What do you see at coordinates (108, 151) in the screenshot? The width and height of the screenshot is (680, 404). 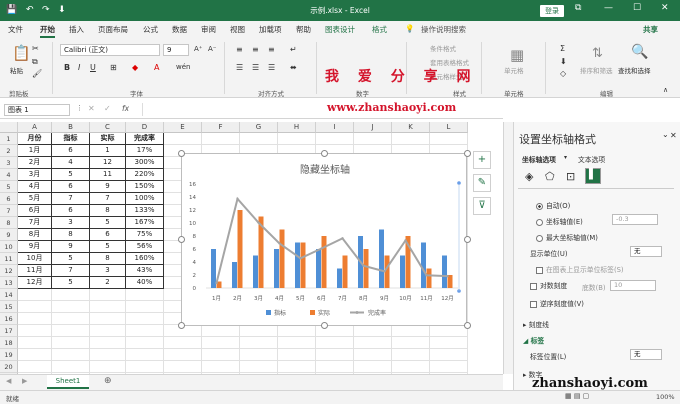 I see `table-cell: 1` at bounding box center [108, 151].